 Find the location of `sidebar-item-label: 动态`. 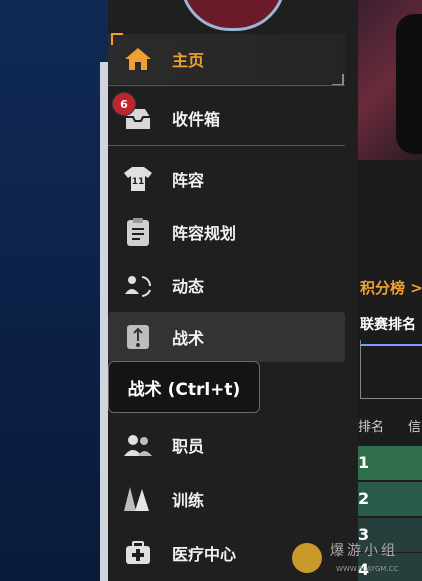

sidebar-item-label: 动态 is located at coordinates (188, 286).